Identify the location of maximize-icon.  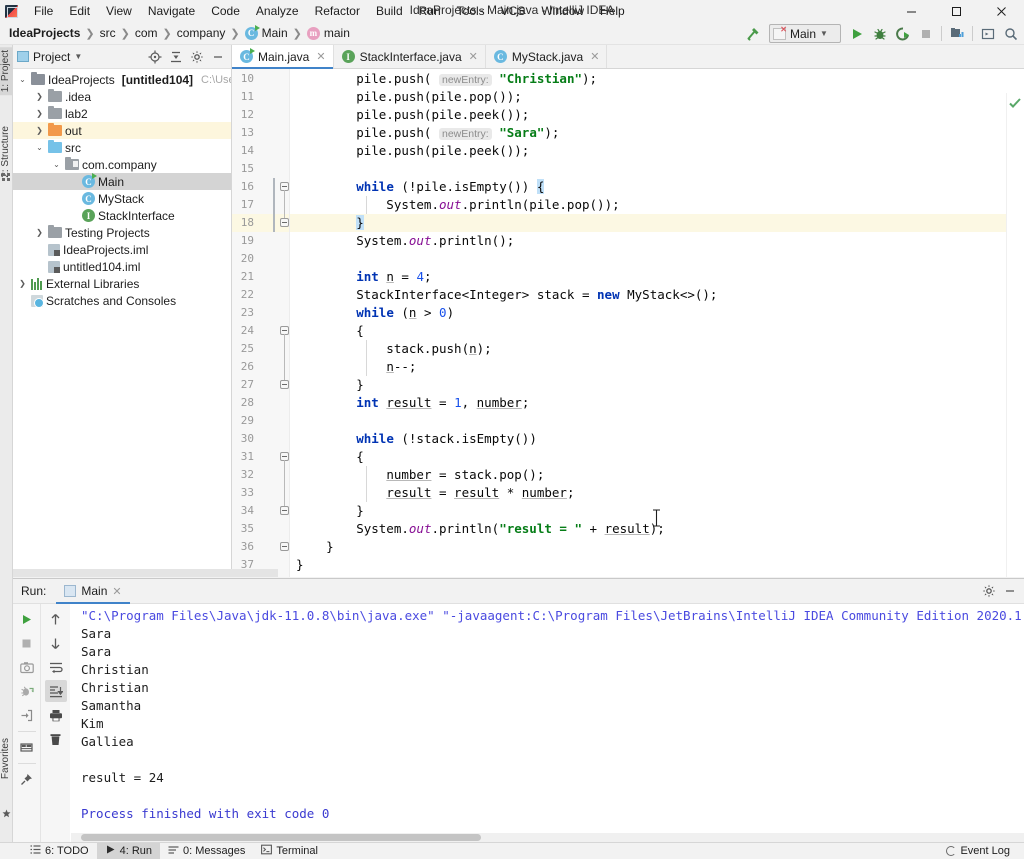
(956, 11).